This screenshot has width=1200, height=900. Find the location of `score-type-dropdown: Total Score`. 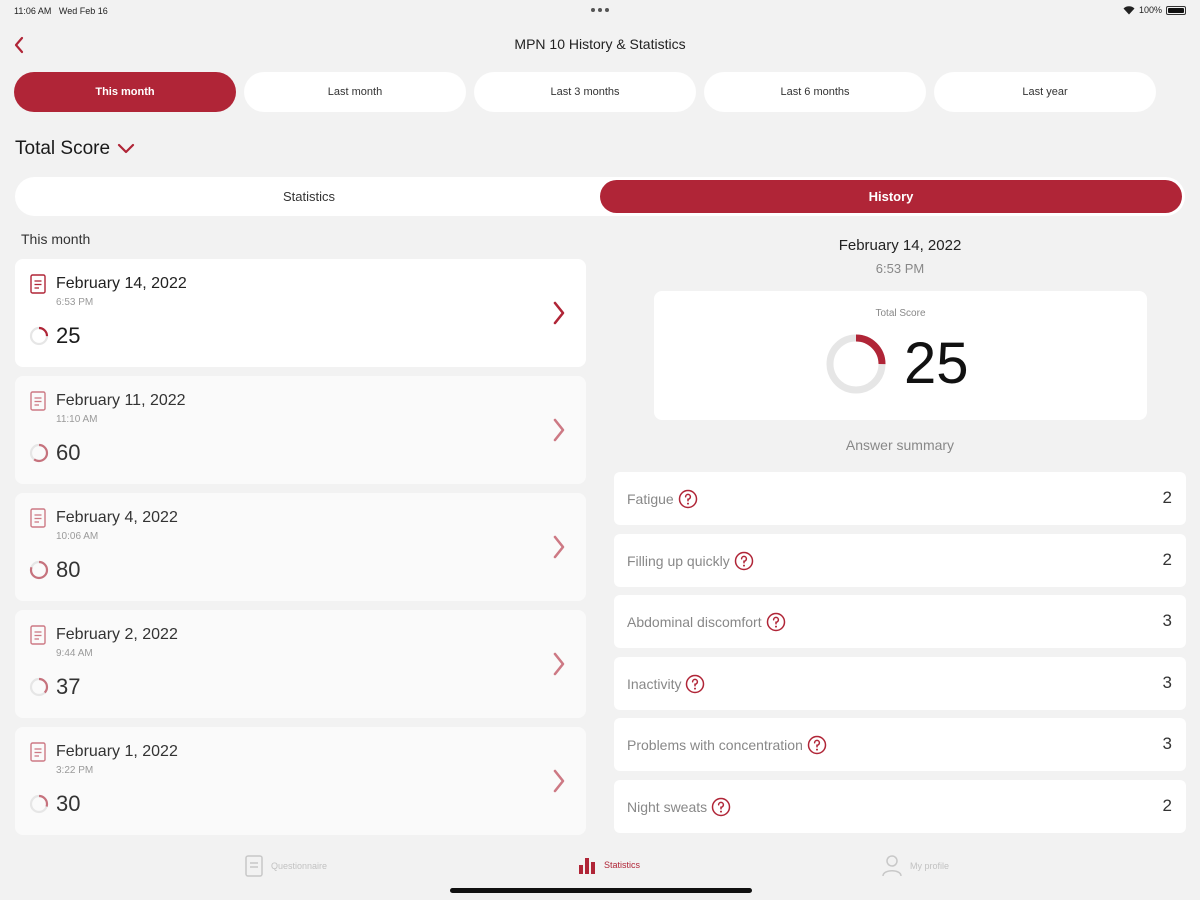

score-type-dropdown: Total Score is located at coordinates (75, 149).